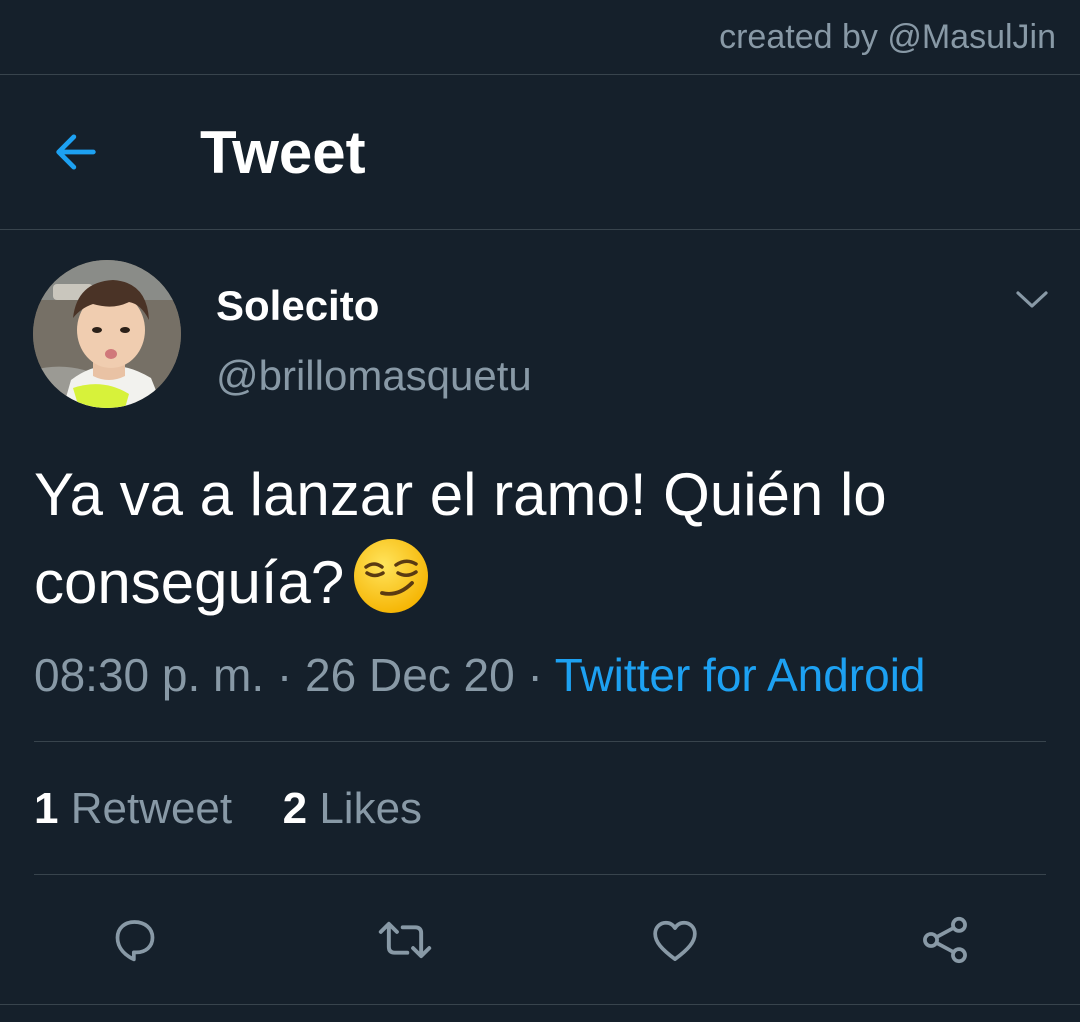 The width and height of the screenshot is (1080, 1022). What do you see at coordinates (410, 675) in the screenshot?
I see `tweet-date: 26 Dec 20` at bounding box center [410, 675].